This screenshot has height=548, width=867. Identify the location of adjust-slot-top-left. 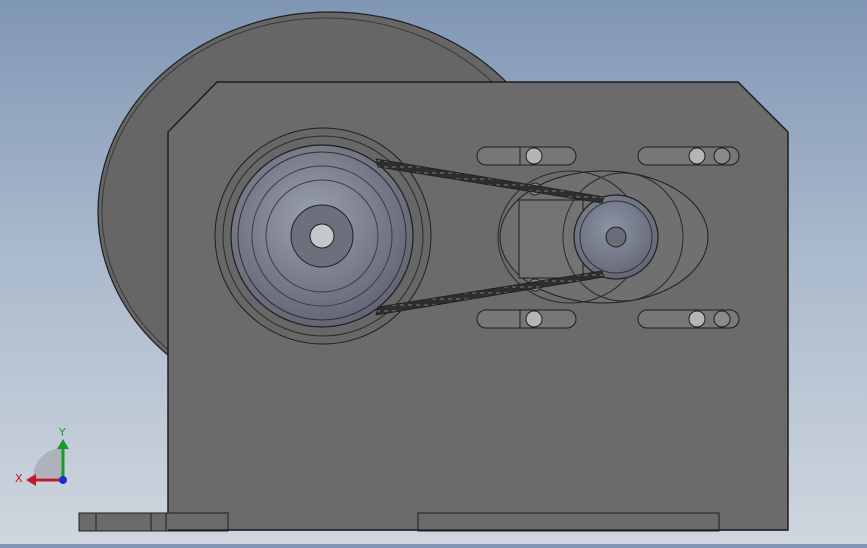
(526, 156).